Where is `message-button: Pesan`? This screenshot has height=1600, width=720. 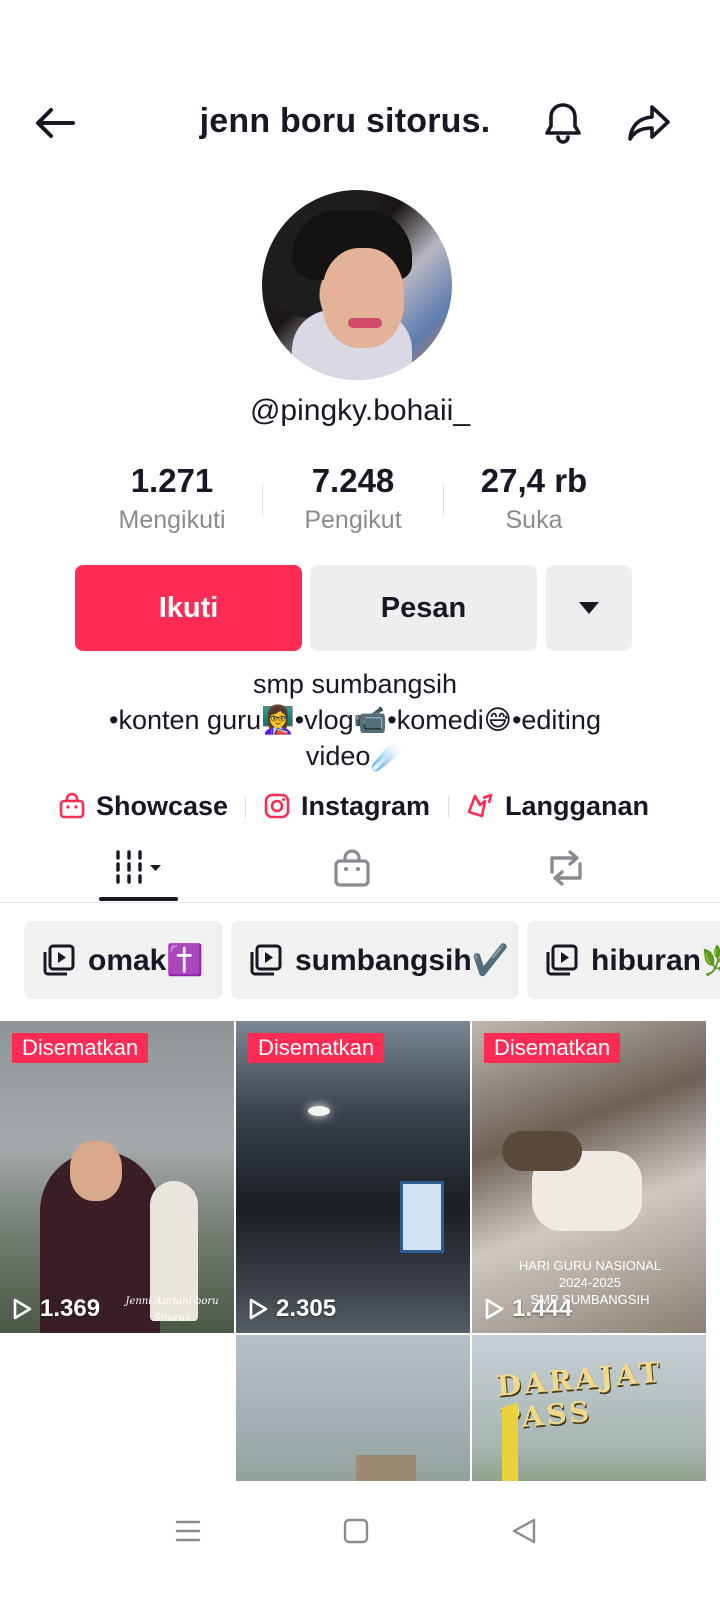
message-button: Pesan is located at coordinates (423, 608).